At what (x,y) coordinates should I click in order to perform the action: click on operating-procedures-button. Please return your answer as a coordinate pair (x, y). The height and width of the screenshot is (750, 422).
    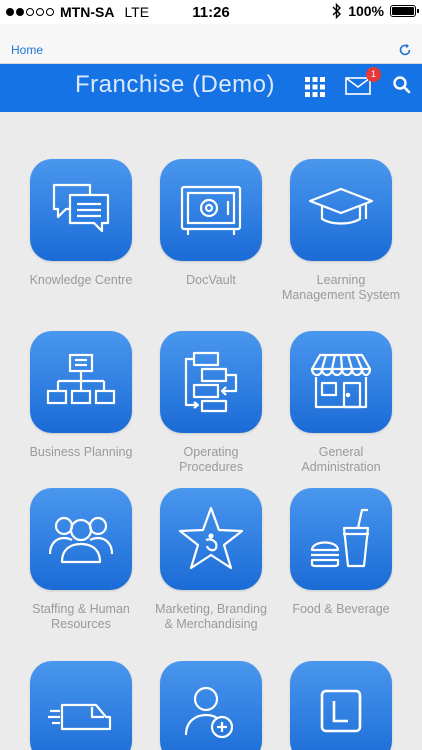
    Looking at the image, I should click on (211, 382).